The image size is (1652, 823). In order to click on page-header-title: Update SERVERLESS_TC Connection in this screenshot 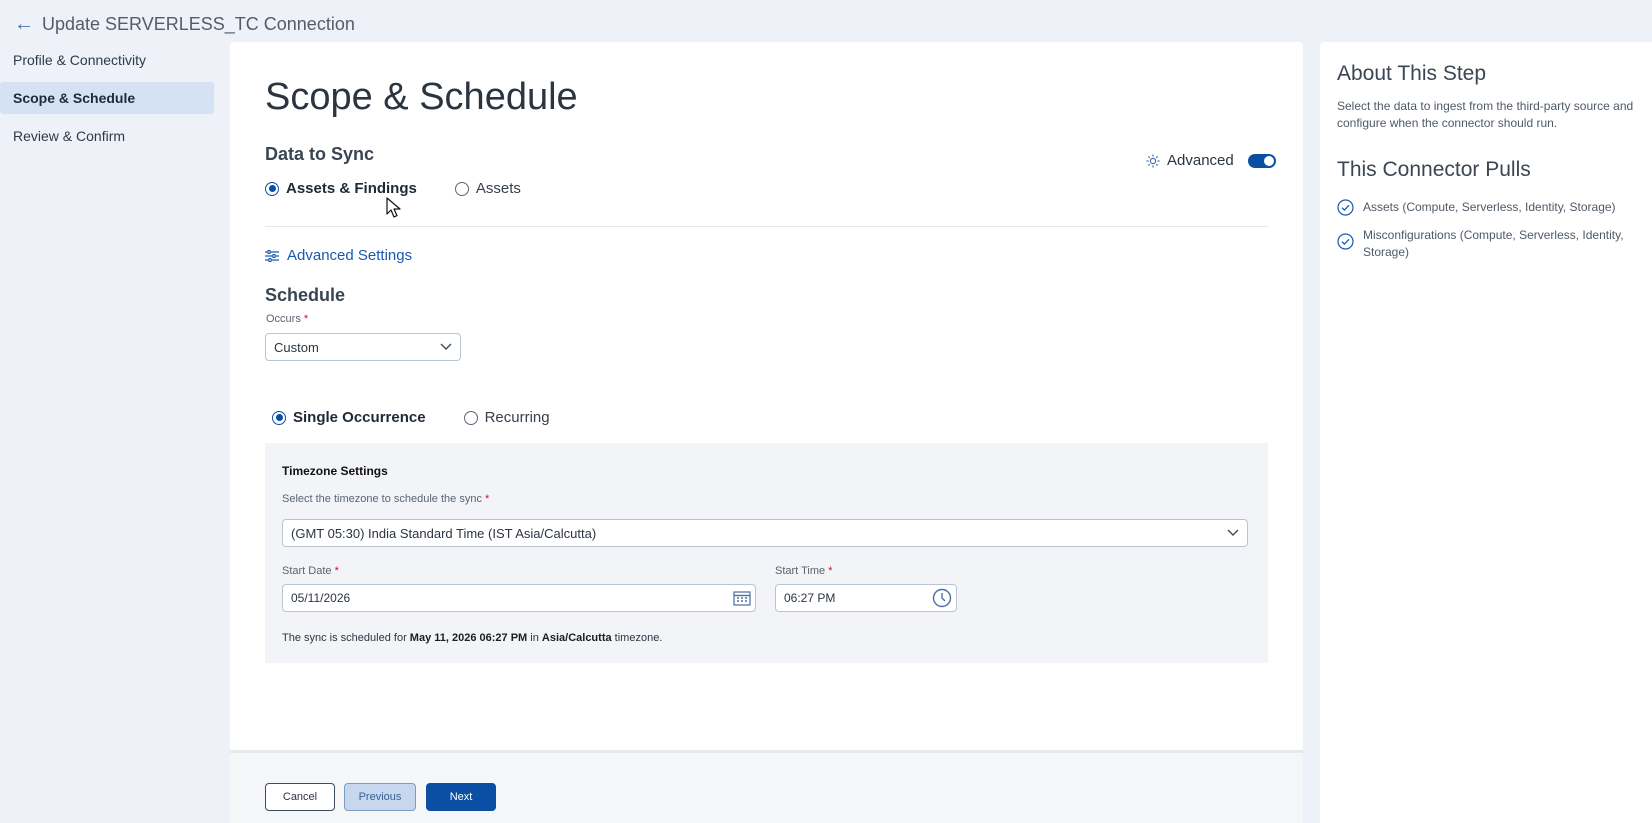, I will do `click(198, 23)`.